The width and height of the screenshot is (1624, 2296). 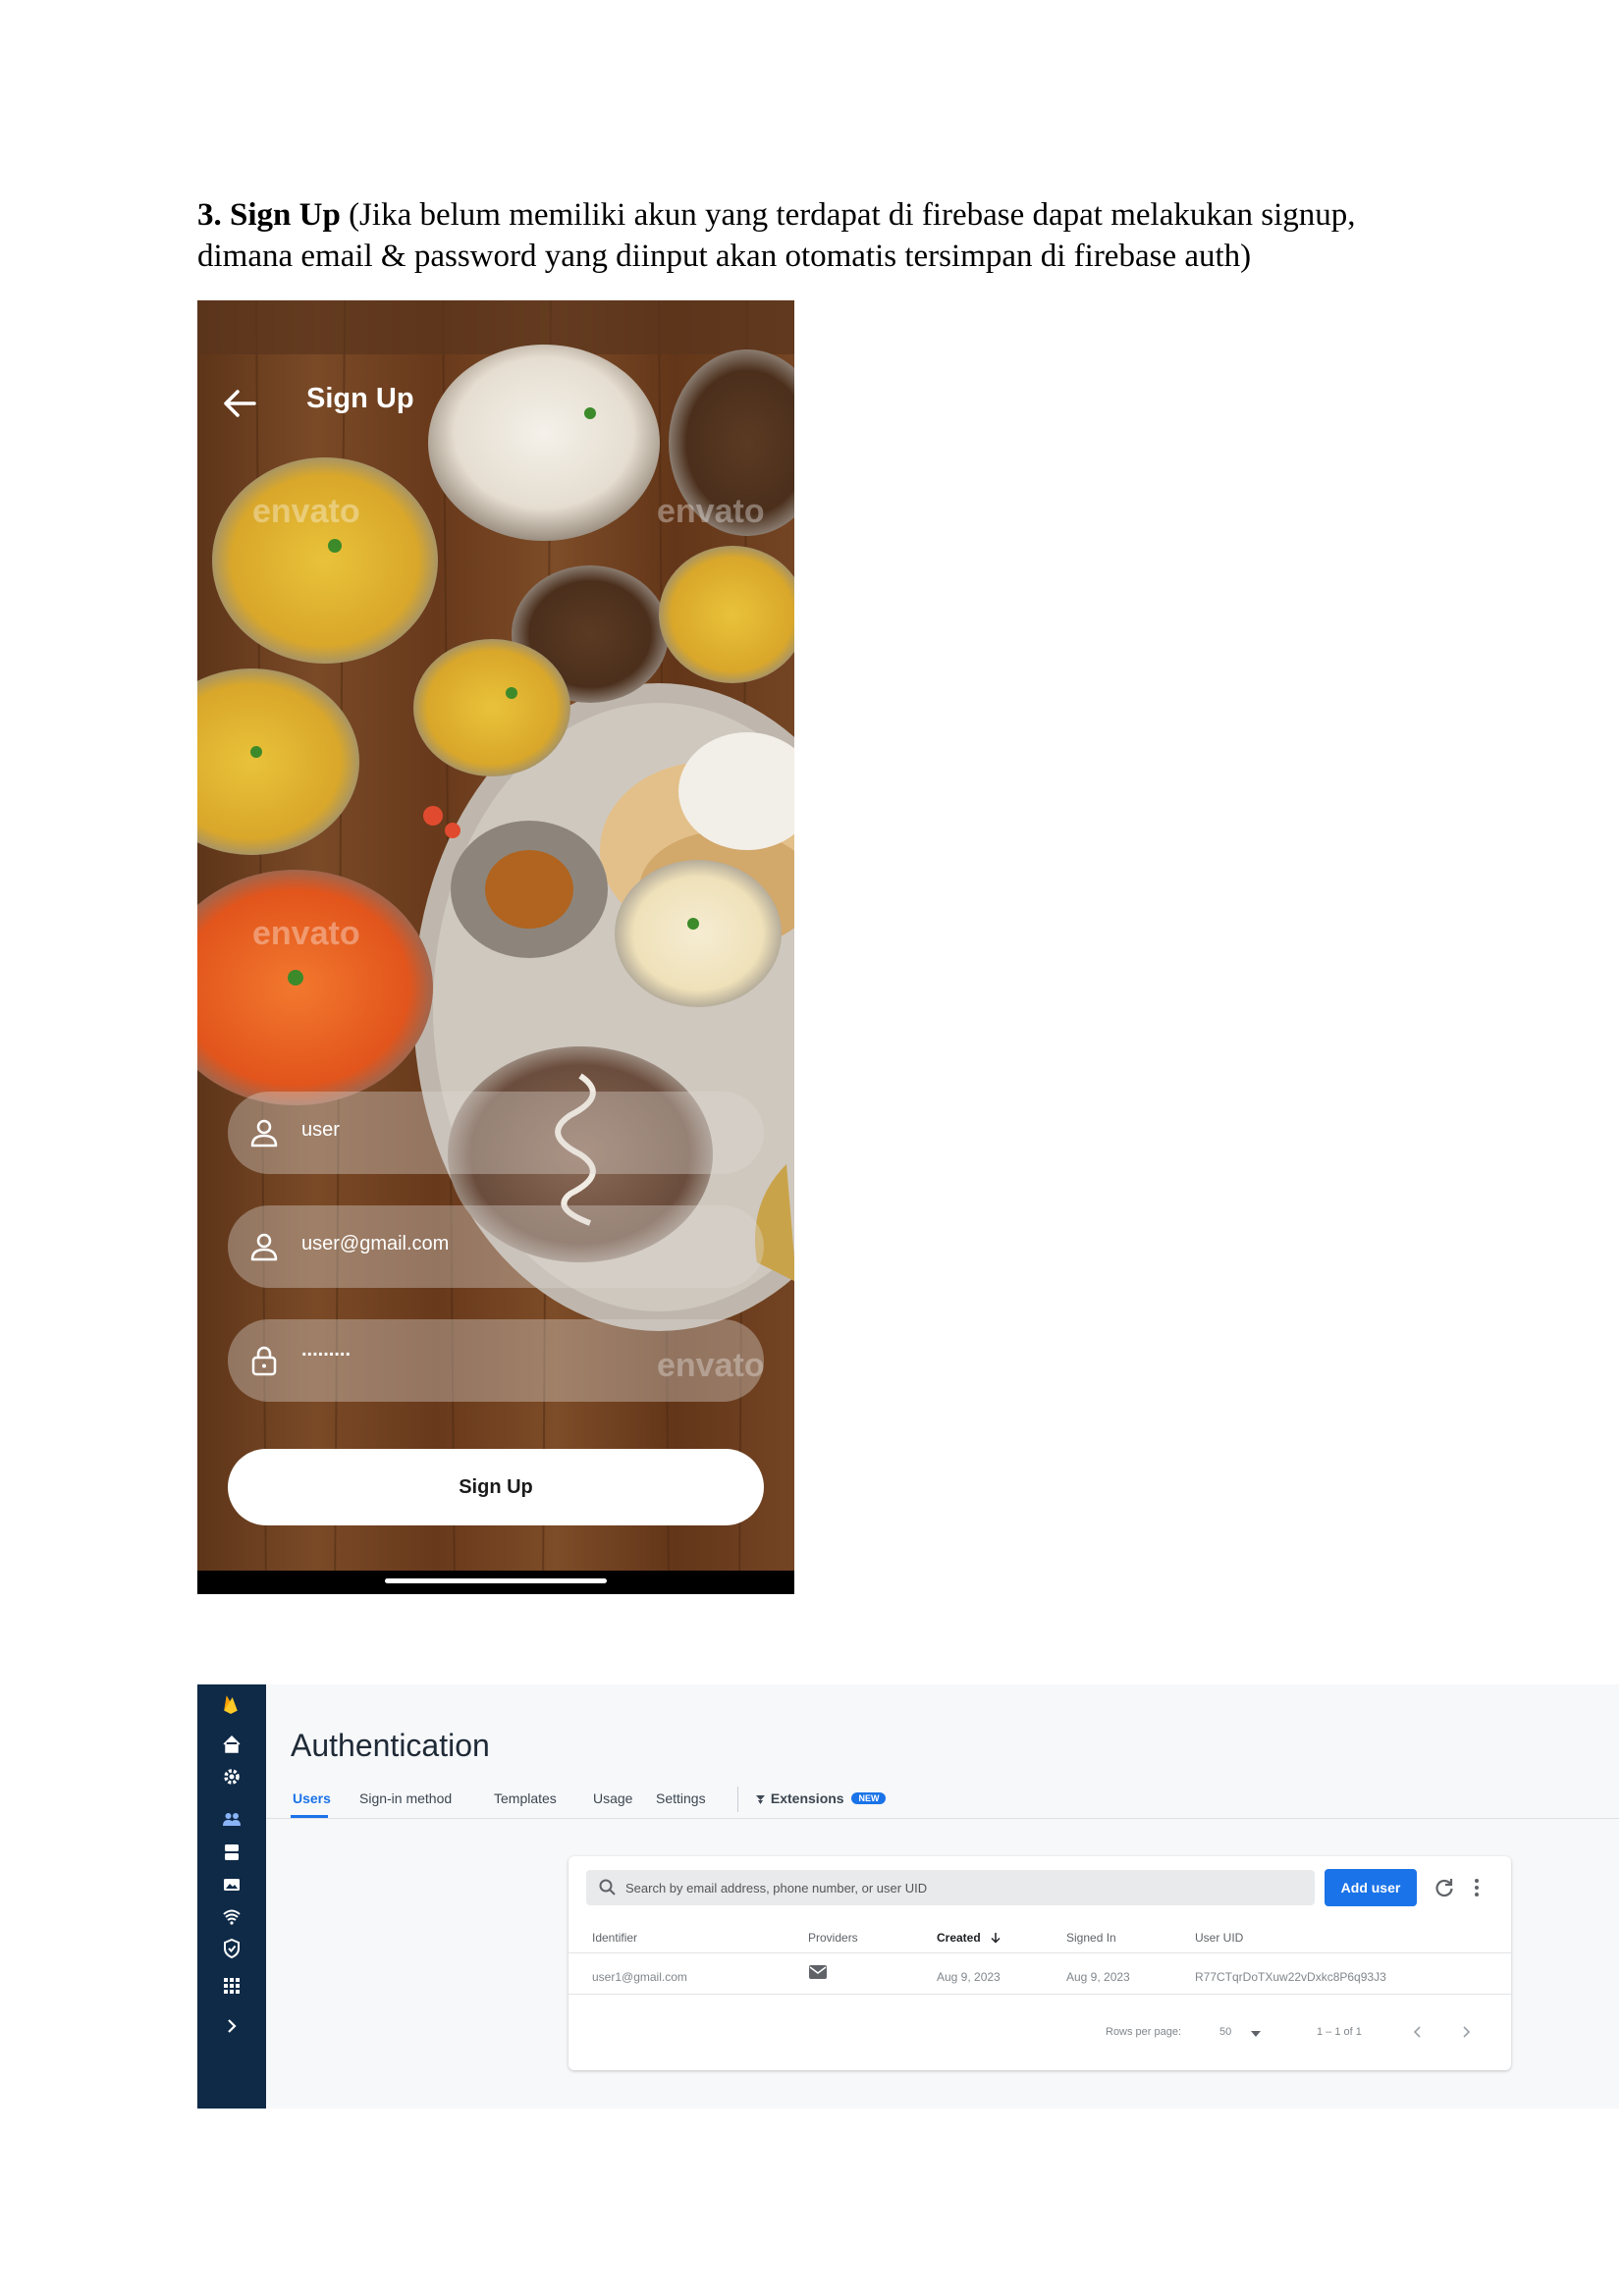 I want to click on lock-icon, so click(x=264, y=1361).